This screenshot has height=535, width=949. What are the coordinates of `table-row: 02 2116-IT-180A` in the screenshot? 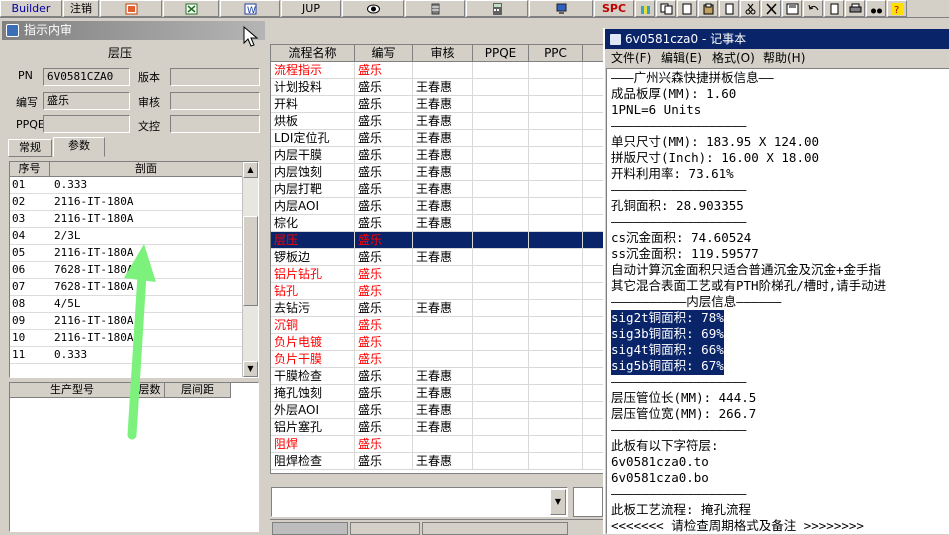 It's located at (126, 202).